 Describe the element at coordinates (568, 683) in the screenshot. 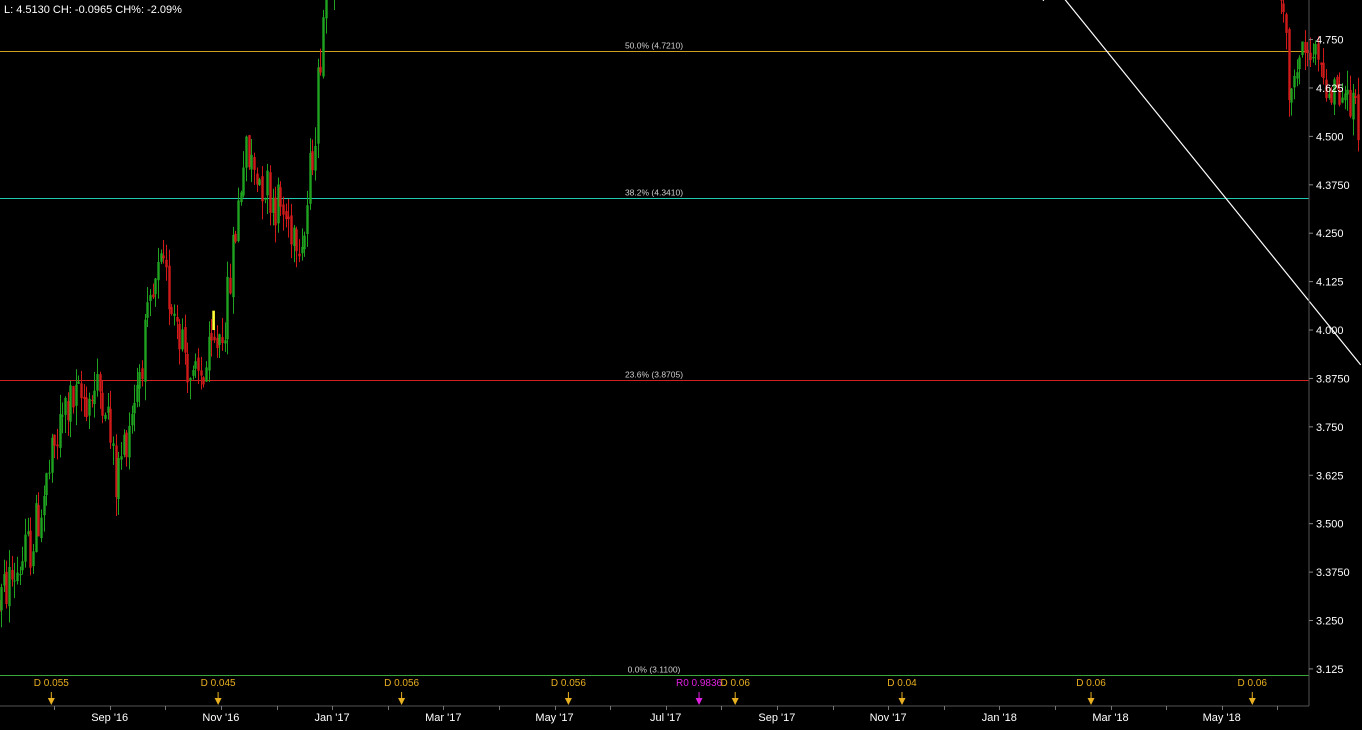

I see `event-label-dividend: D 0.056` at that location.